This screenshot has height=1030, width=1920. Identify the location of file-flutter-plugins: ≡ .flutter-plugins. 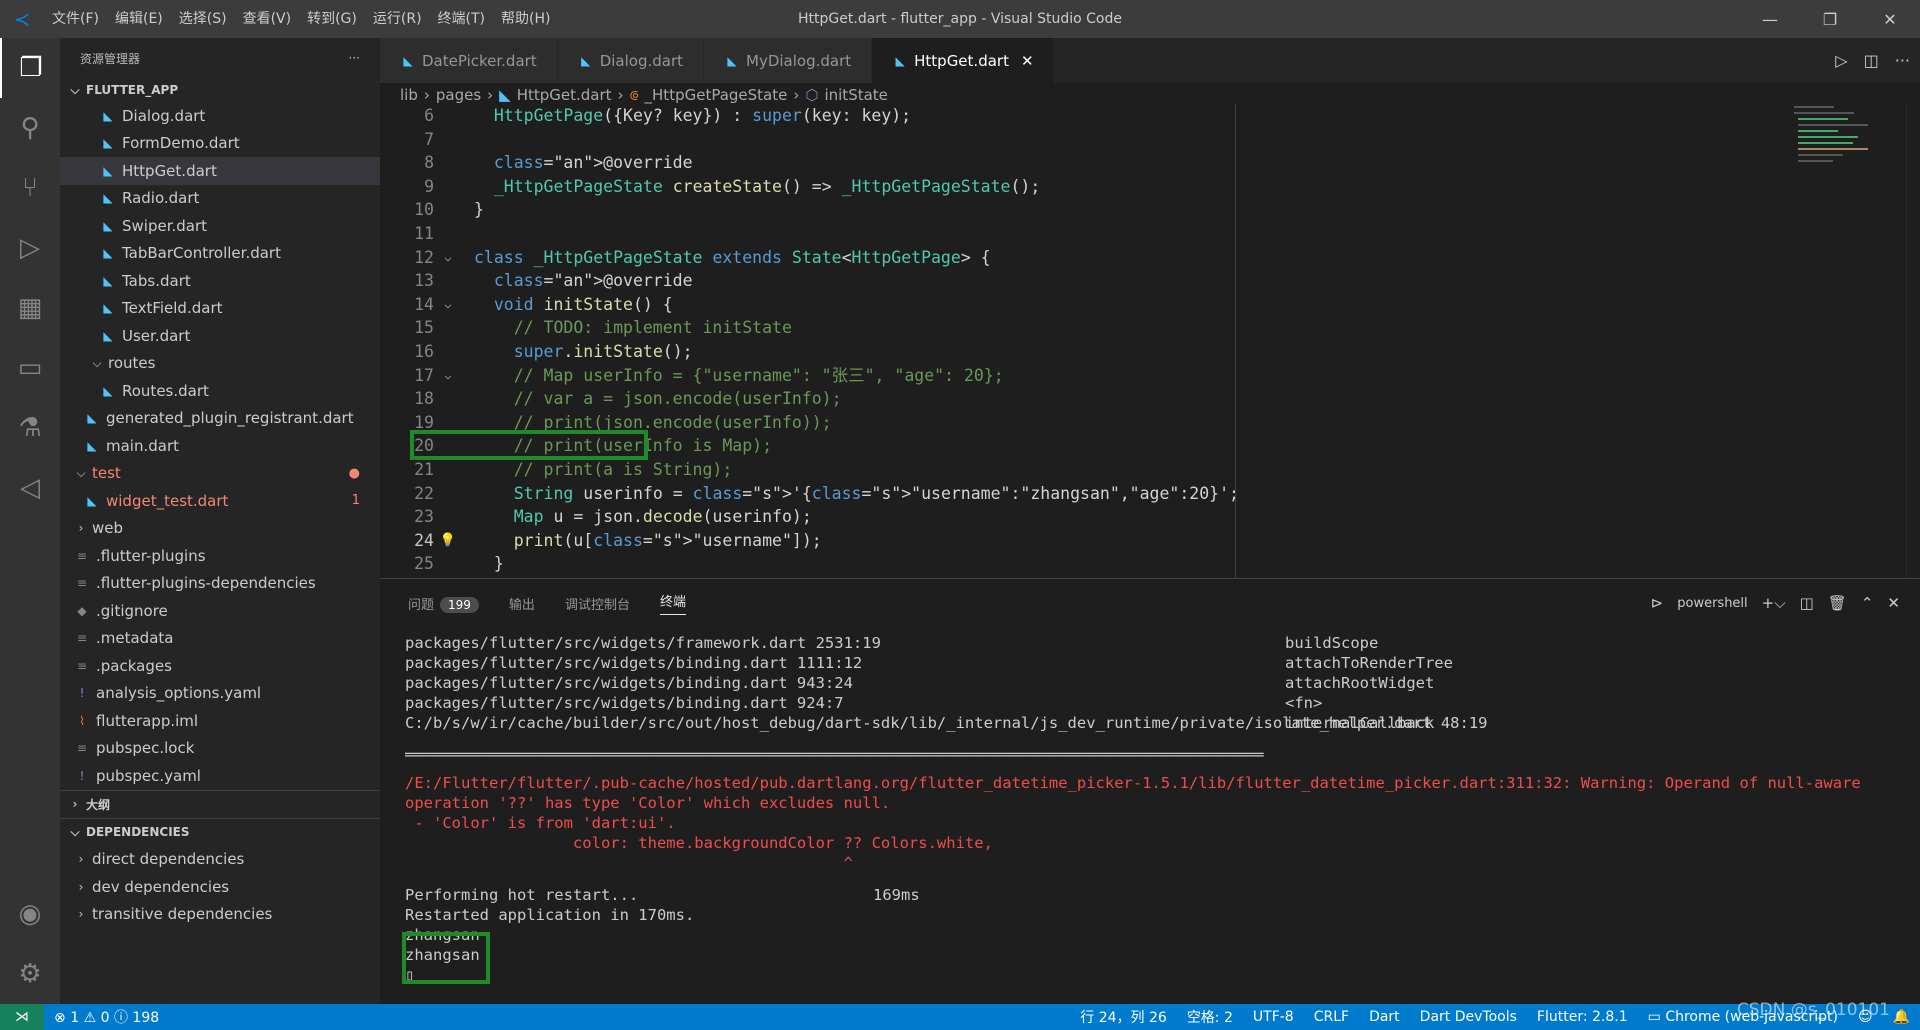
(220, 556).